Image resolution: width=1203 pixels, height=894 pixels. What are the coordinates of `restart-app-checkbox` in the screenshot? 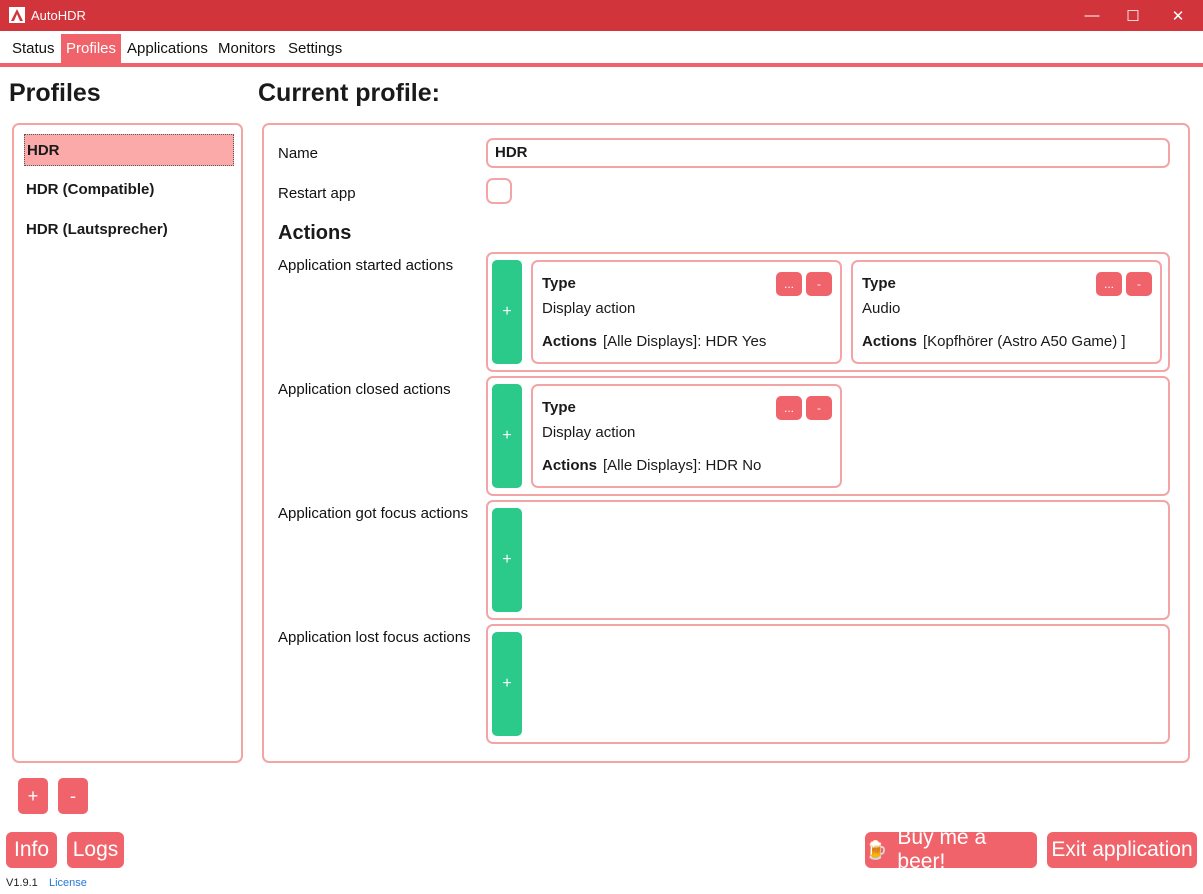 It's located at (499, 191).